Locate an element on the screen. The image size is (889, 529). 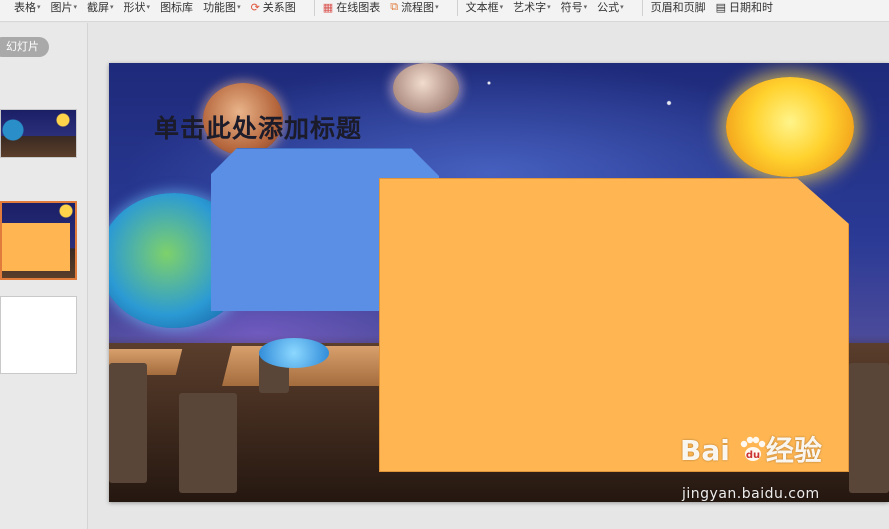
textbox-button: 文本框 ▾ is located at coordinates (485, 7).